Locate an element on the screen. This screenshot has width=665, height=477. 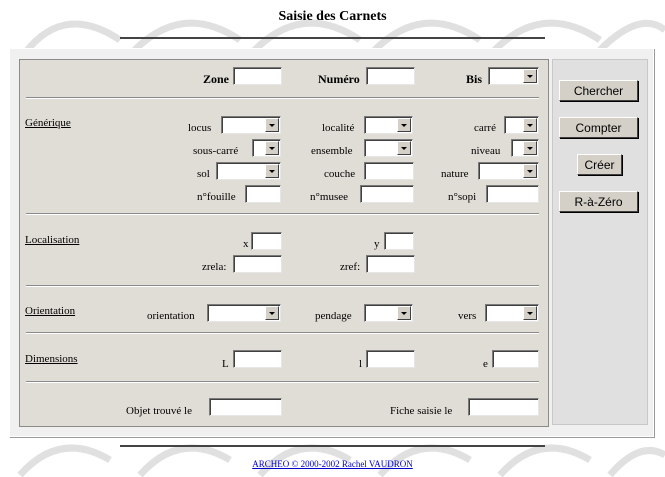
zone-label: Zone is located at coordinates (216, 79).